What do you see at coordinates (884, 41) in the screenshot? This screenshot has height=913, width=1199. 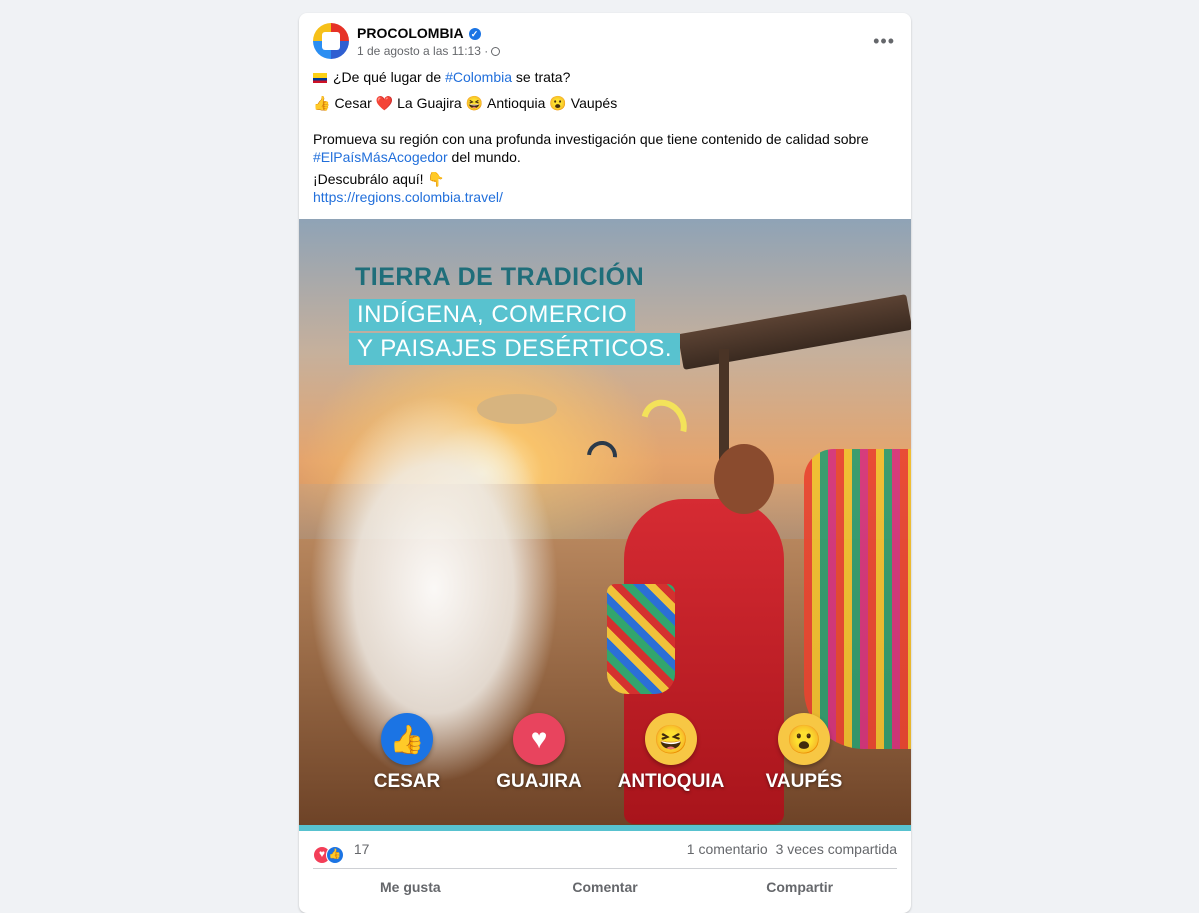 I see `more-options-icon: •••` at bounding box center [884, 41].